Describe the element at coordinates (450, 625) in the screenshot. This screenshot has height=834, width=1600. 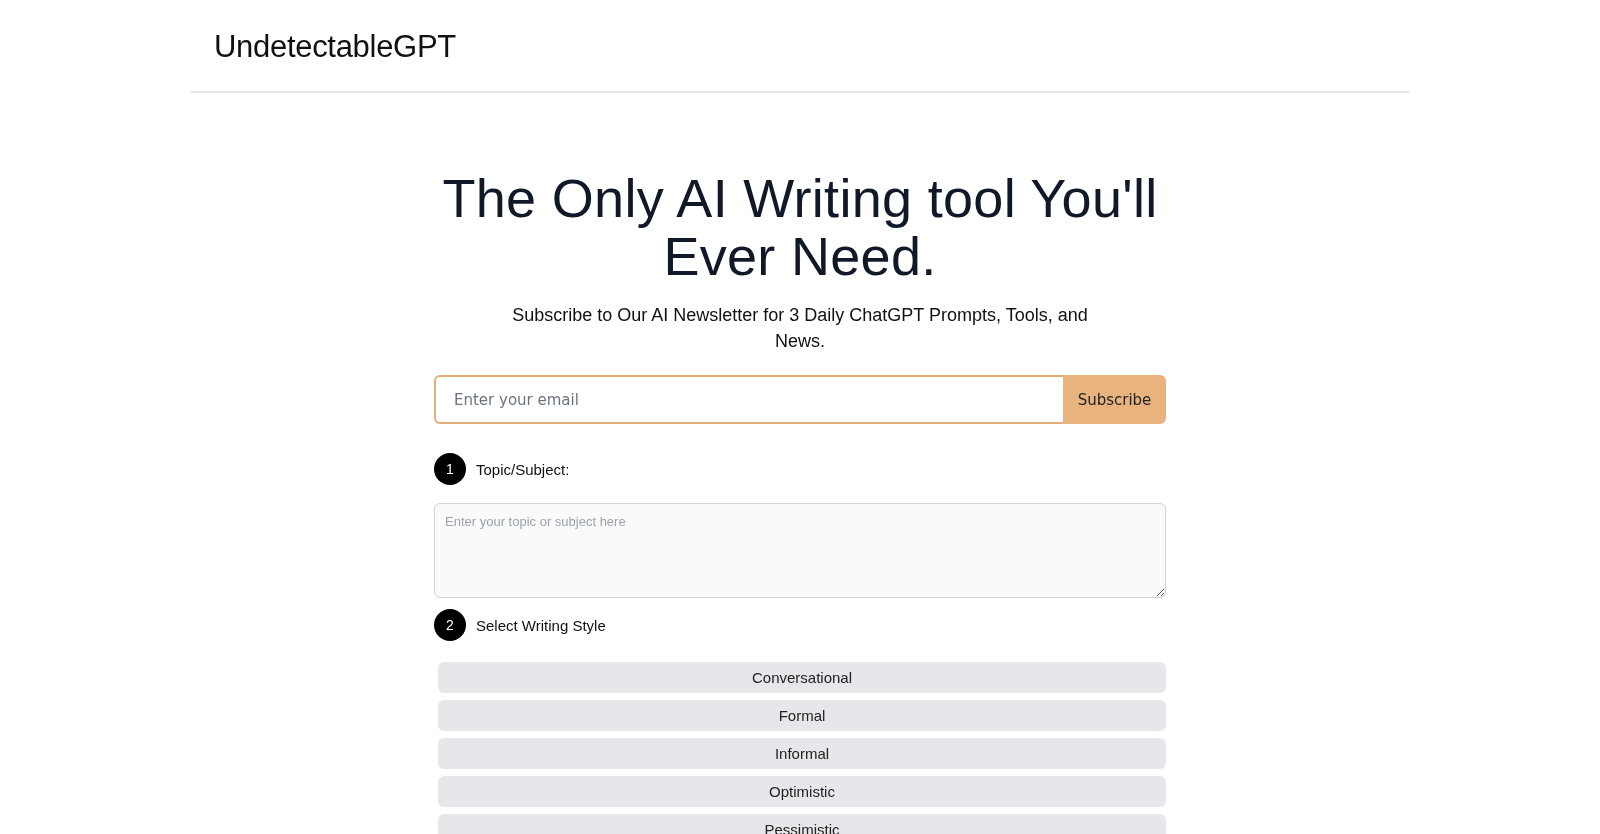
I see `step-number-badge: 2` at that location.